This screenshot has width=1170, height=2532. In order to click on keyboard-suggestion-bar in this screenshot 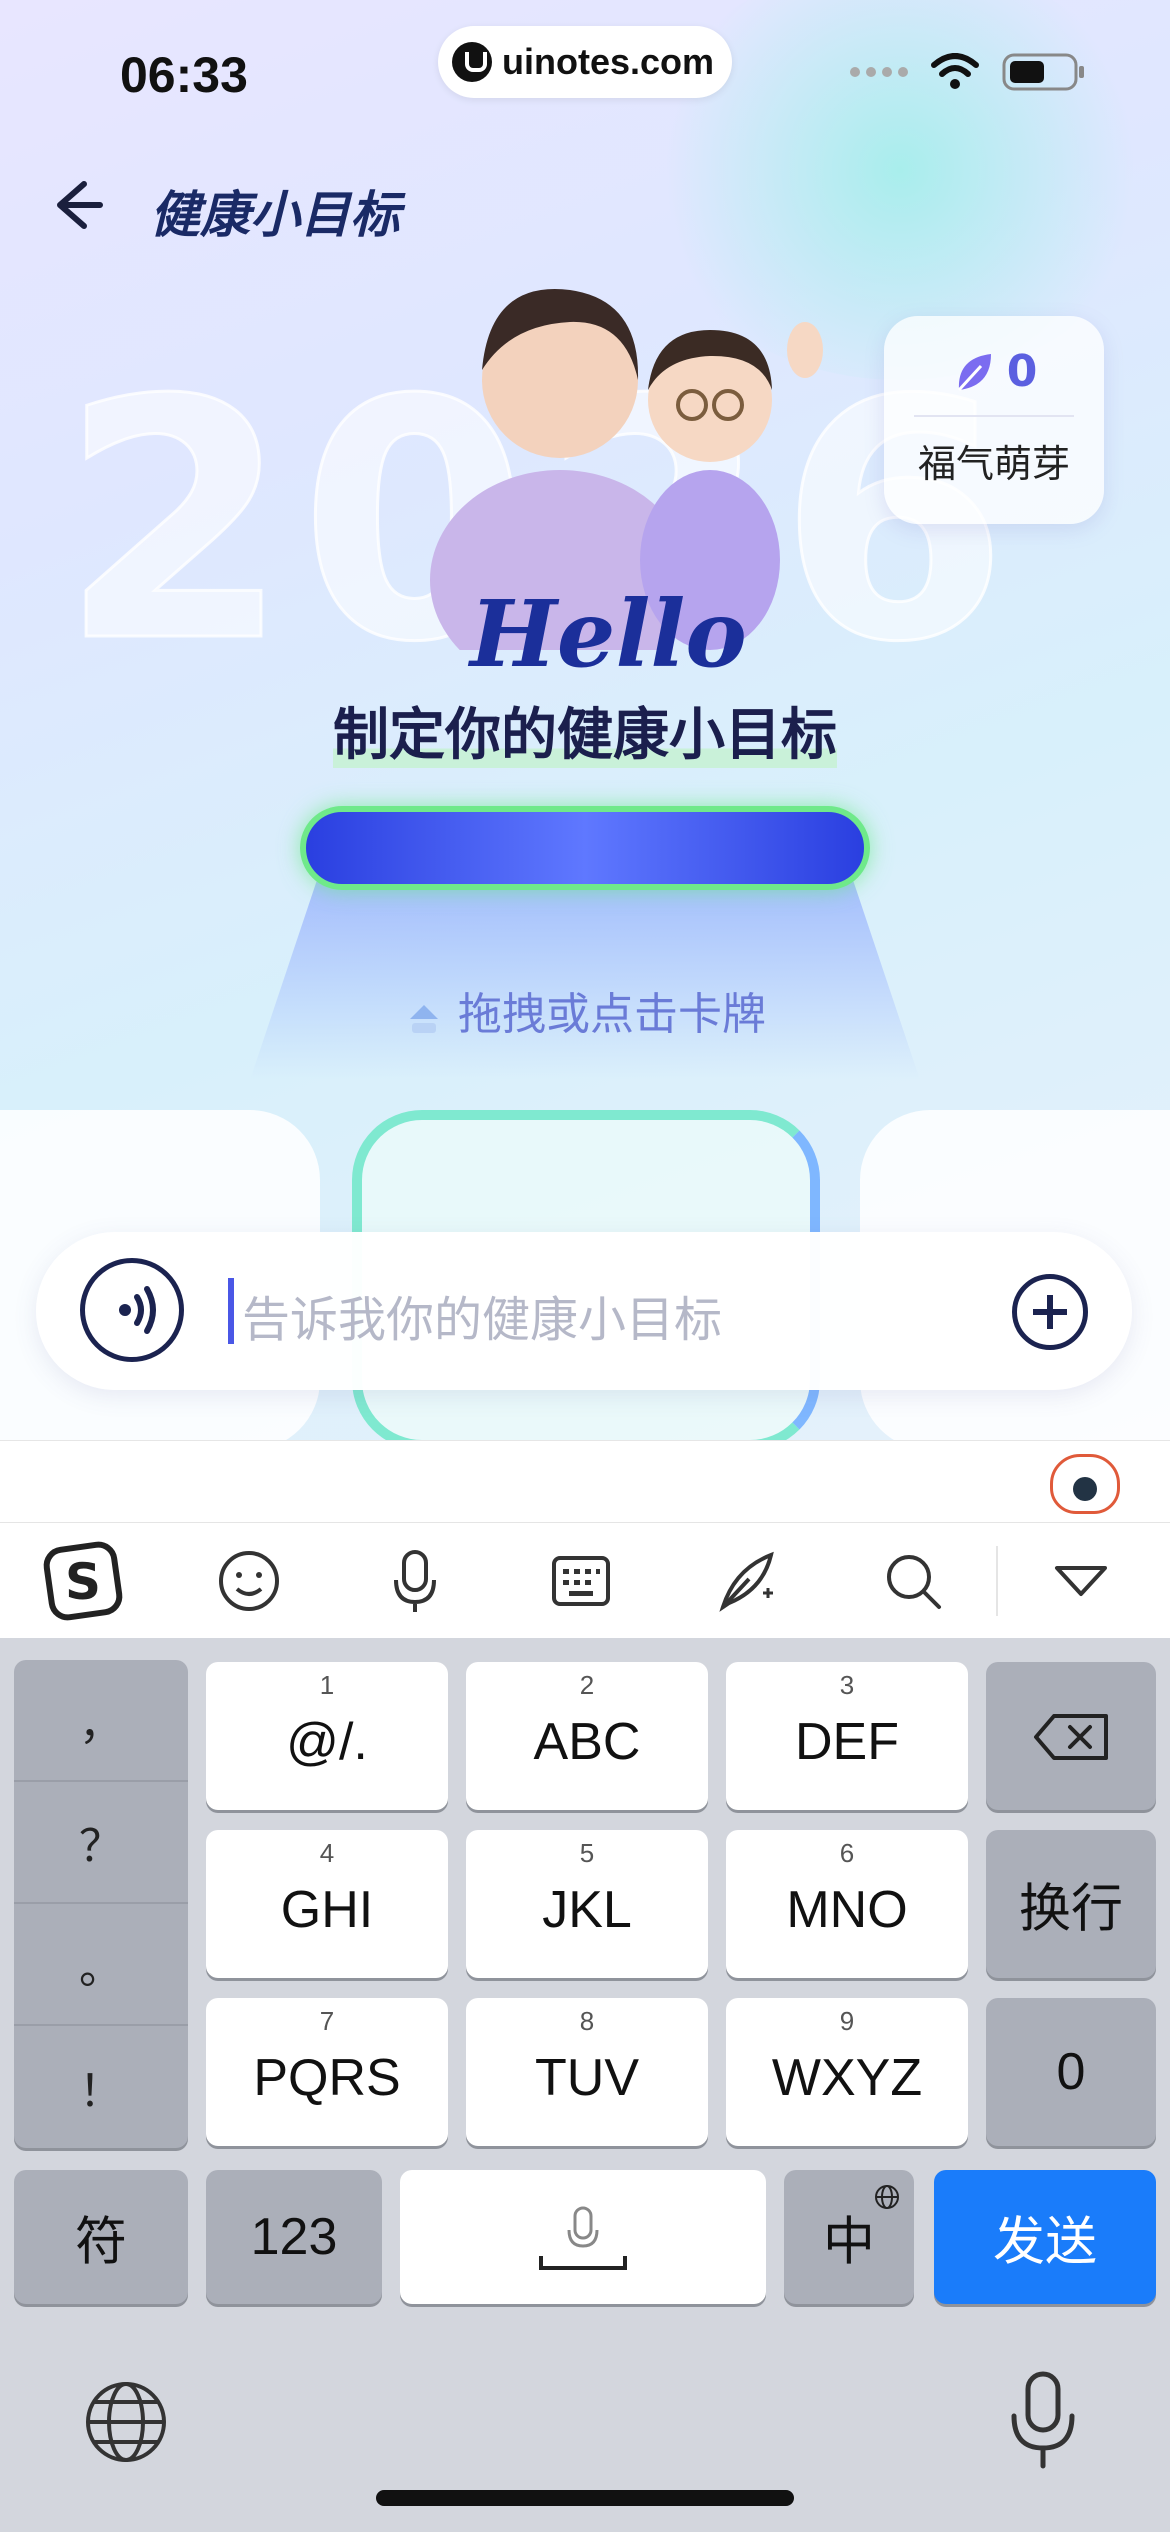, I will do `click(585, 1481)`.